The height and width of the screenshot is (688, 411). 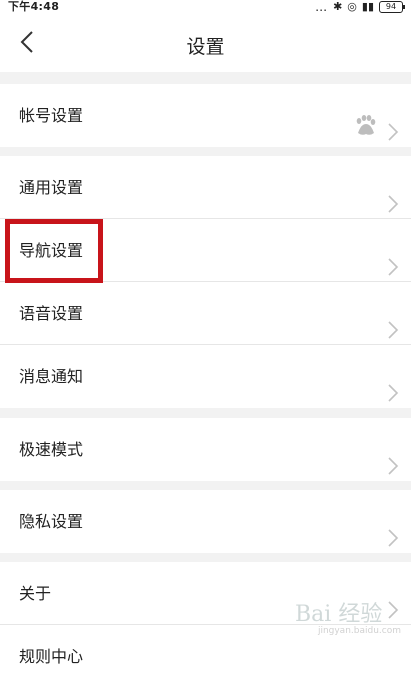 What do you see at coordinates (338, 6) in the screenshot?
I see `bluetooth-icon: ✱` at bounding box center [338, 6].